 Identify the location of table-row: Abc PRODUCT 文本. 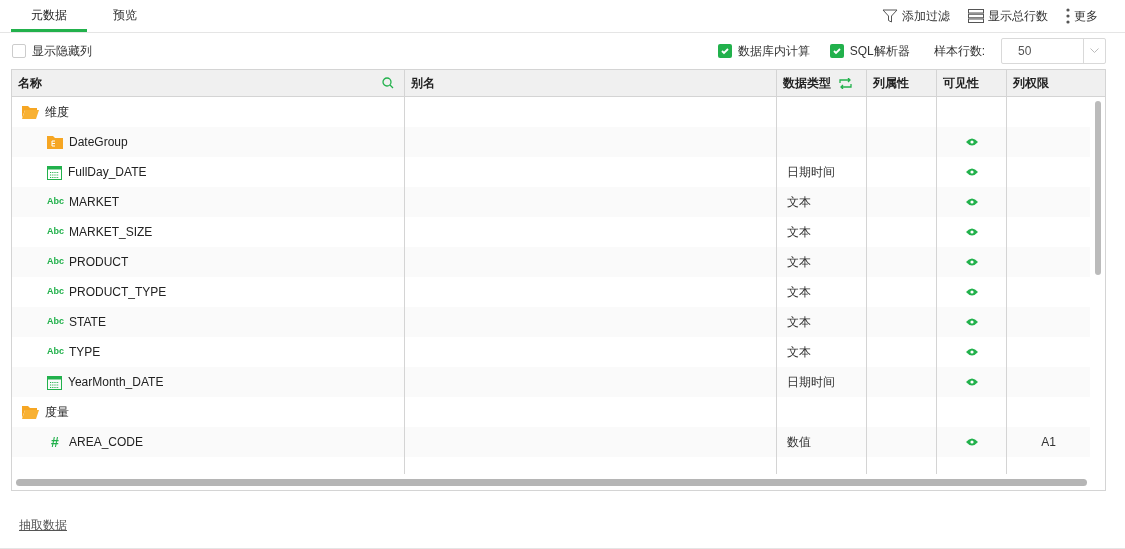
(551, 262).